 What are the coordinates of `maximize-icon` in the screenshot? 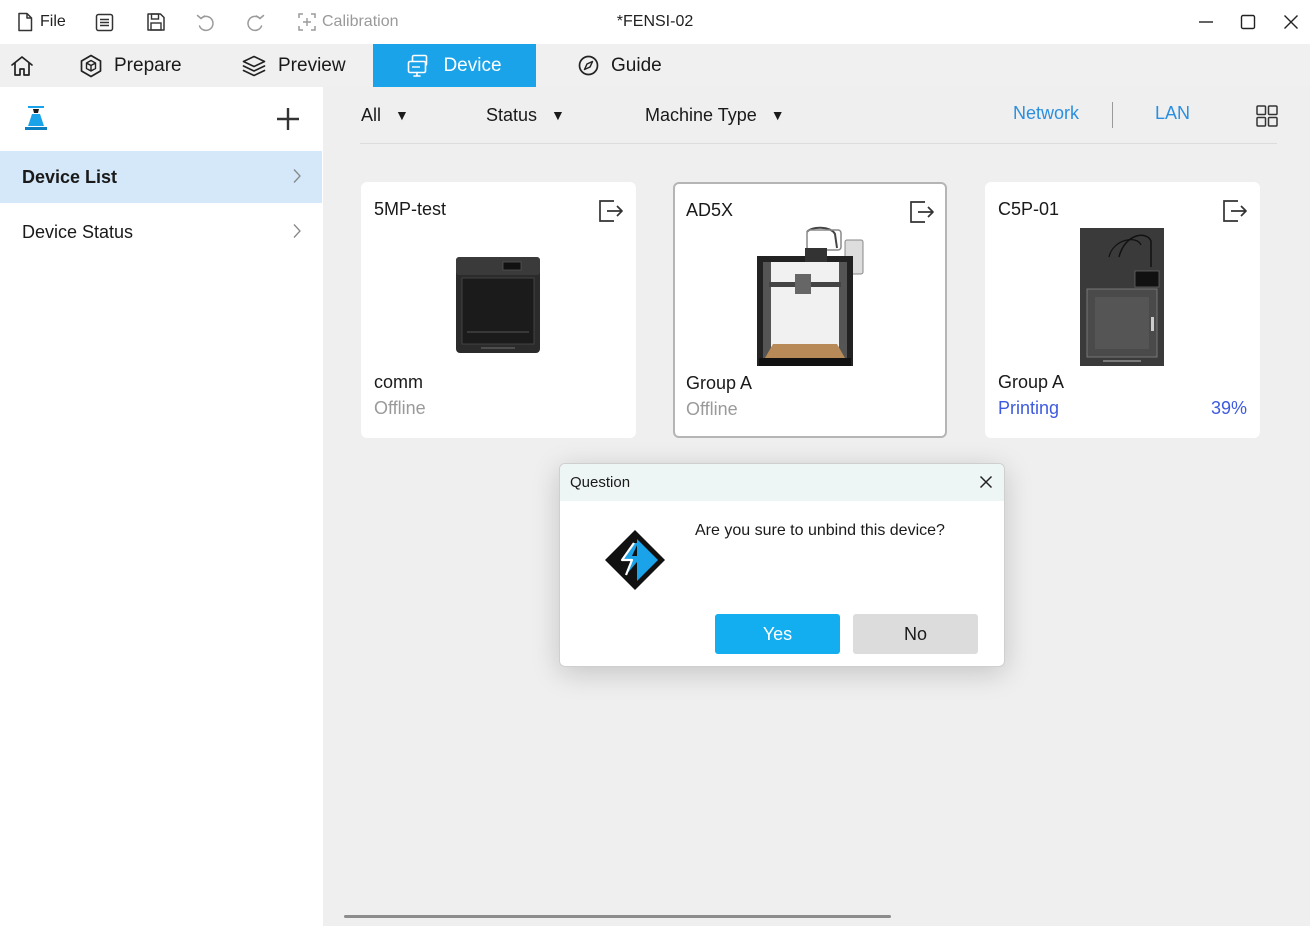 It's located at (1248, 22).